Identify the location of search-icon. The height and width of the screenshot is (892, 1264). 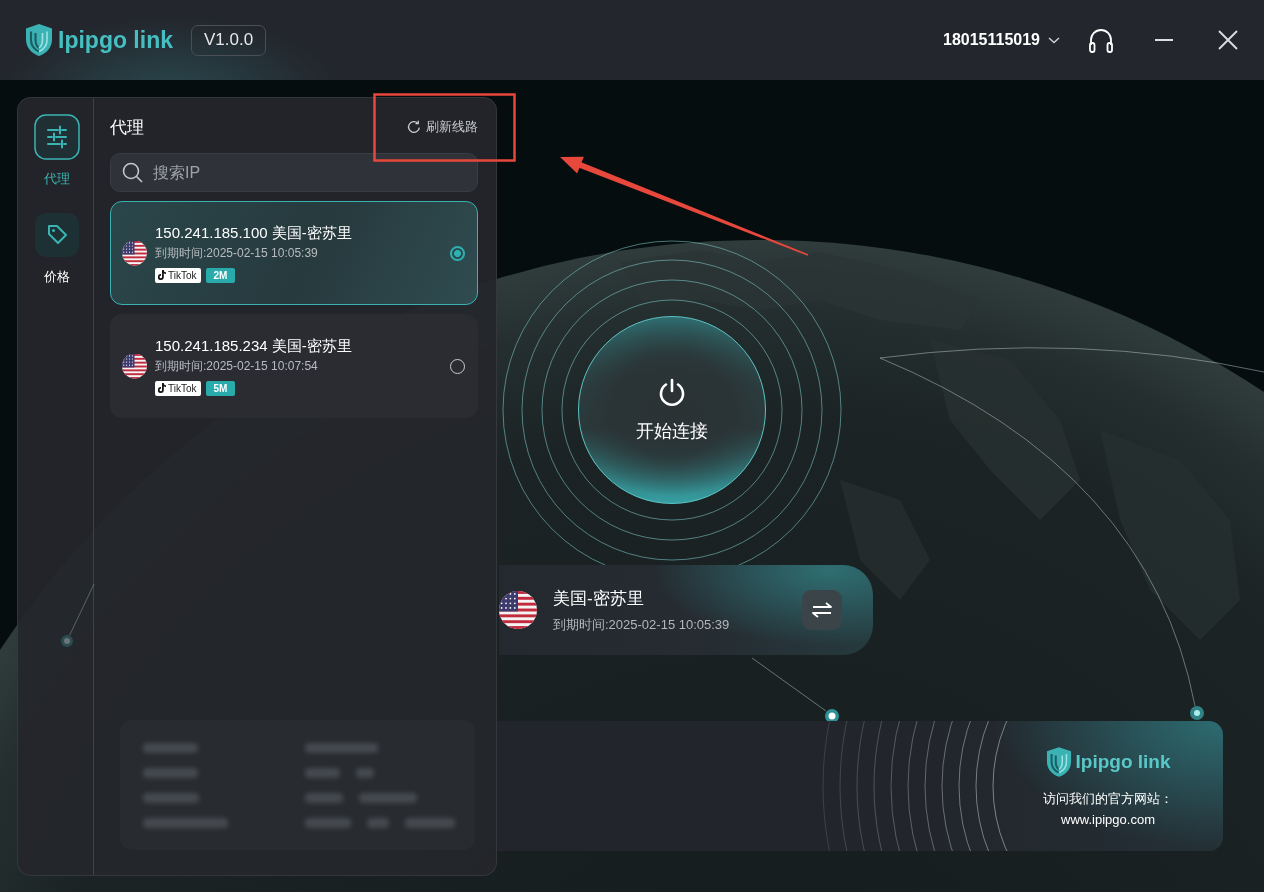
(132, 172).